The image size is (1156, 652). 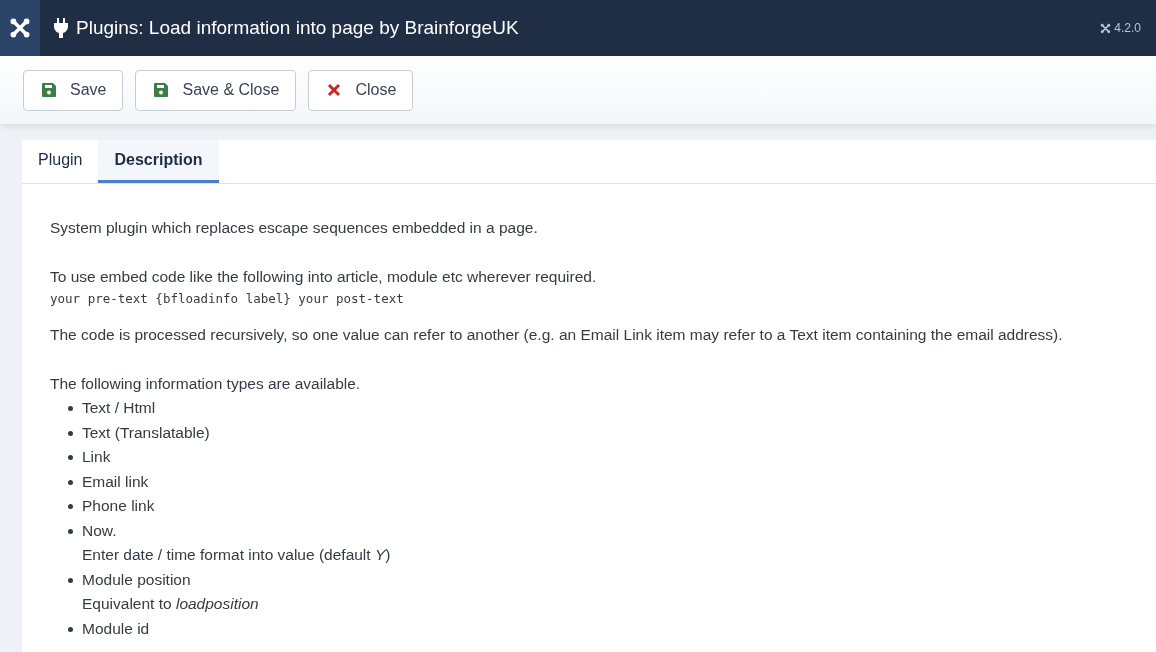 I want to click on list-item-text: Phone link, so click(x=118, y=506).